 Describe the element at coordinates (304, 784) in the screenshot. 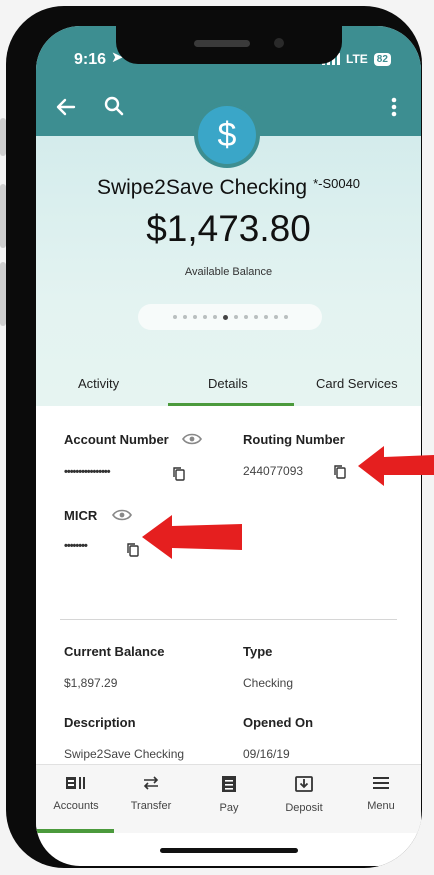

I see `deposit-icon` at that location.